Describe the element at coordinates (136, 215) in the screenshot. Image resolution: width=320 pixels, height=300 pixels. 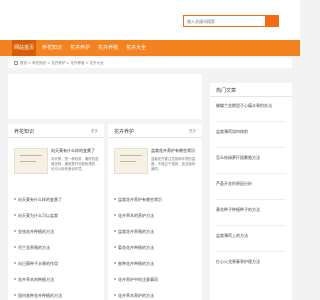
I see `list-item-label: 花卉草木的养护方法` at that location.